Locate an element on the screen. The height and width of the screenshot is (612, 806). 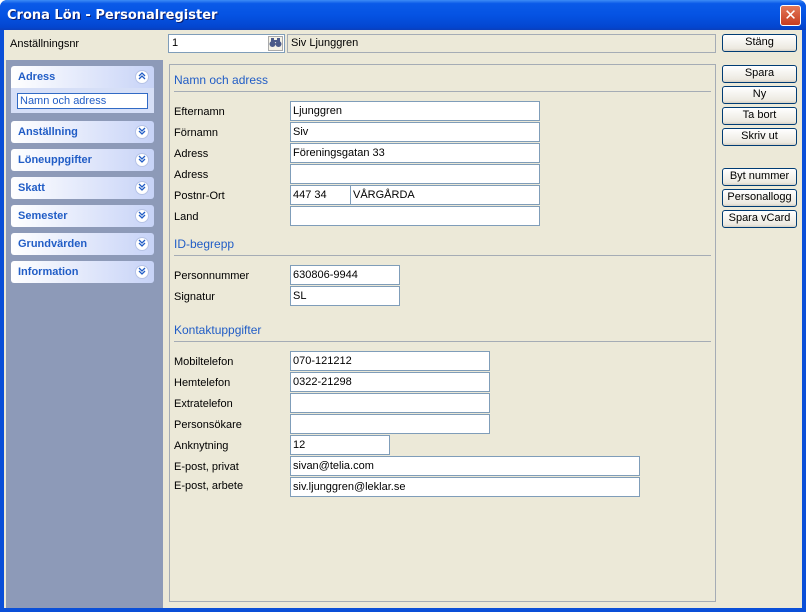
new-button: Ny is located at coordinates (759, 95).